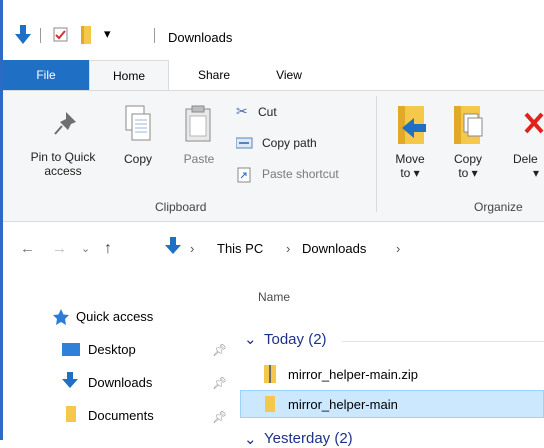 The width and height of the screenshot is (544, 448). I want to click on column-header-name: Name, so click(274, 297).